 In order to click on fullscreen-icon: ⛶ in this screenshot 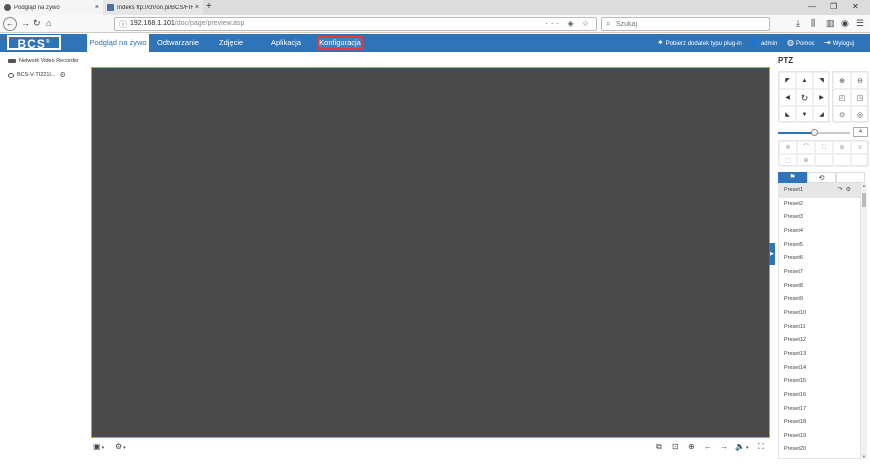, I will do `click(761, 447)`.